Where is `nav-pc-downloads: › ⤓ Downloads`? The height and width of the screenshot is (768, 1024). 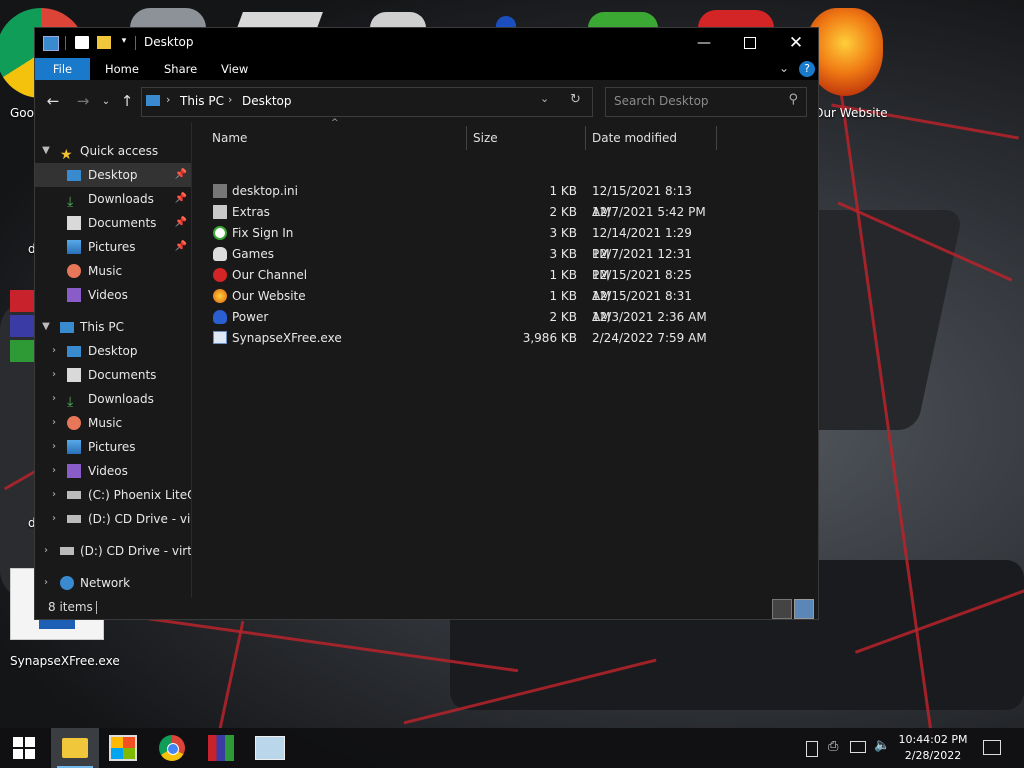 nav-pc-downloads: › ⤓ Downloads is located at coordinates (113, 399).